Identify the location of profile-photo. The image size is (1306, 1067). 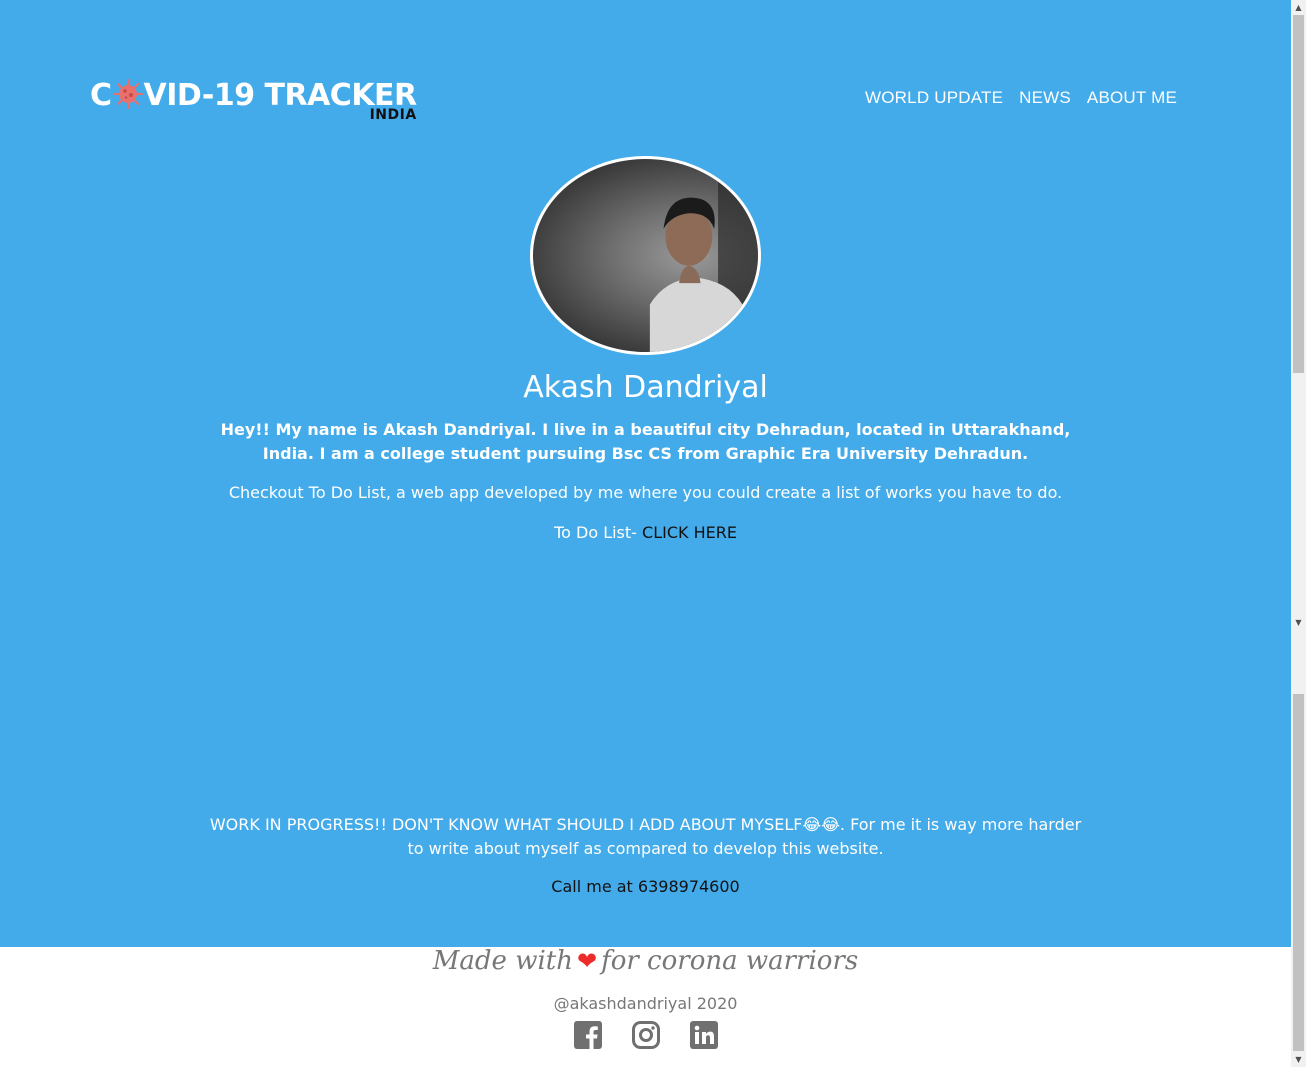
(645, 255).